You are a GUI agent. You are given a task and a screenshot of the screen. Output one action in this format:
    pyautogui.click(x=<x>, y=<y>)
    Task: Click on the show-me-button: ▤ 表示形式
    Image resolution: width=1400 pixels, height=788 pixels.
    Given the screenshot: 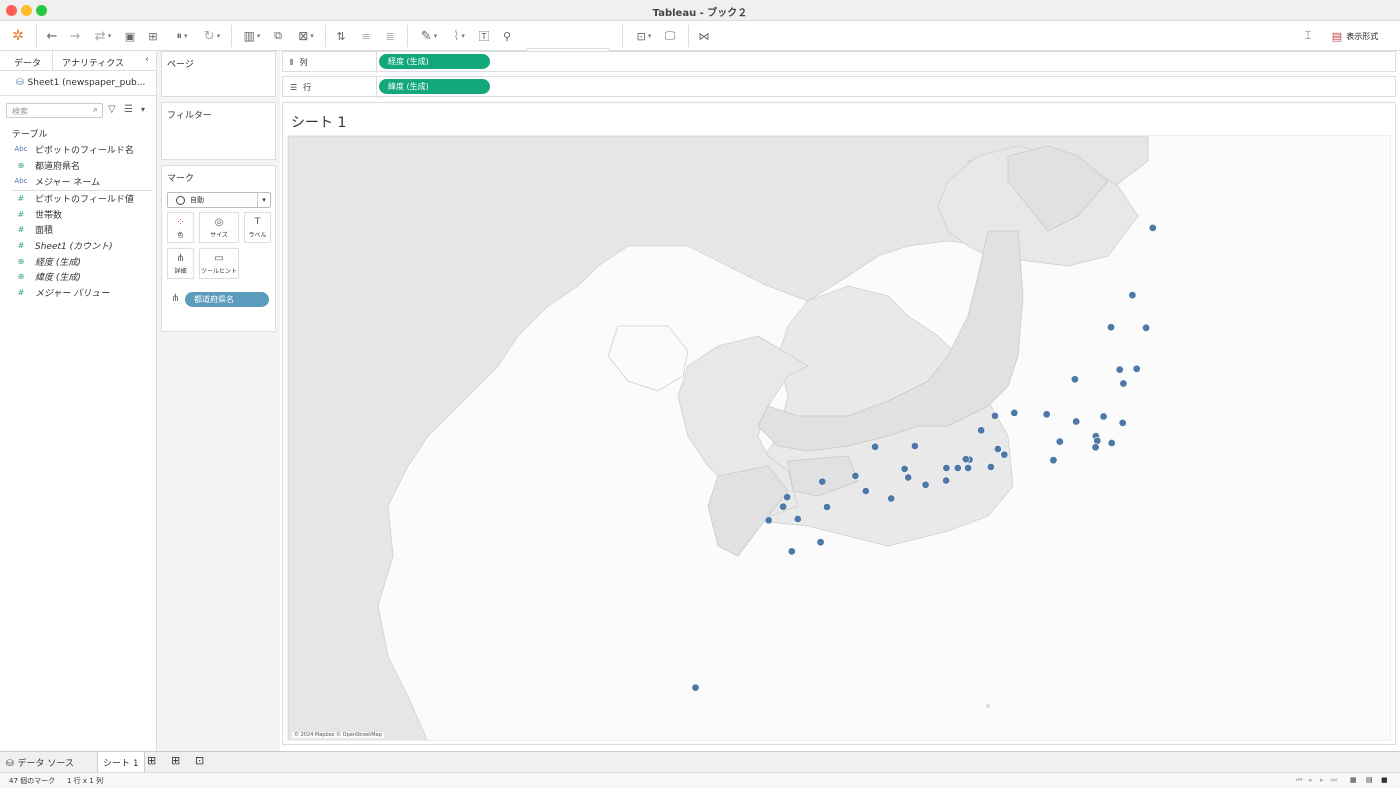 What is the action you would take?
    pyautogui.click(x=1355, y=36)
    